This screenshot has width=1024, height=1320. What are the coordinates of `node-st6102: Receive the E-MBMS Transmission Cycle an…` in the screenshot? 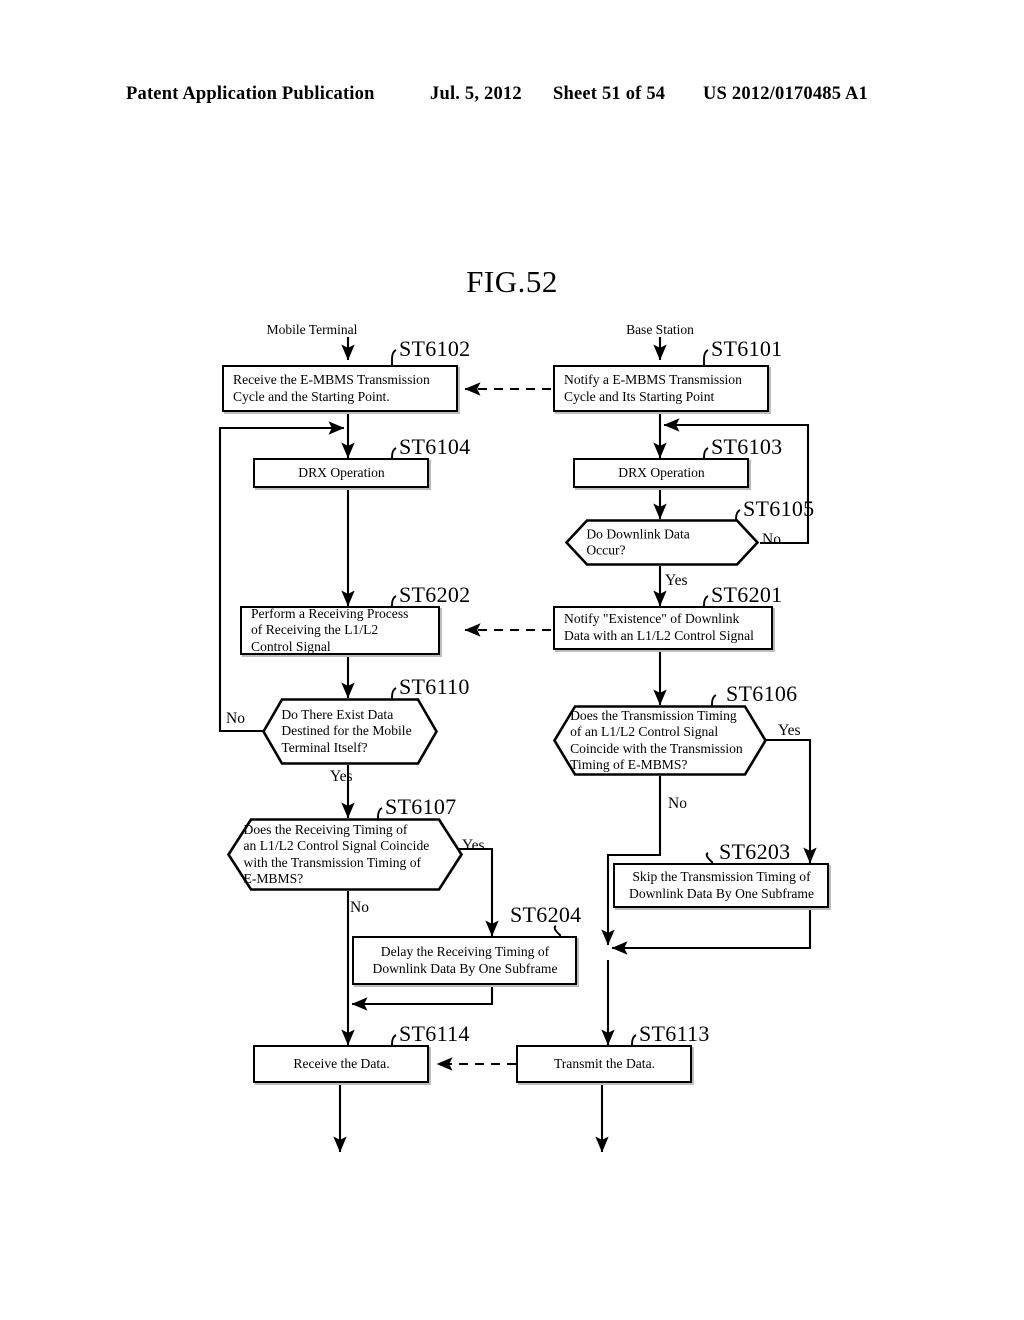 It's located at (340, 388).